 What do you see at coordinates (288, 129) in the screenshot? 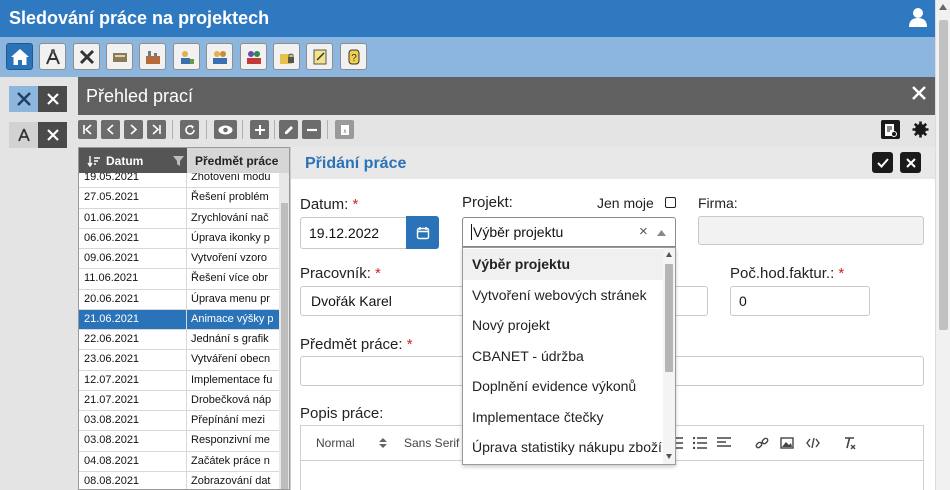
I see `edit-icon` at bounding box center [288, 129].